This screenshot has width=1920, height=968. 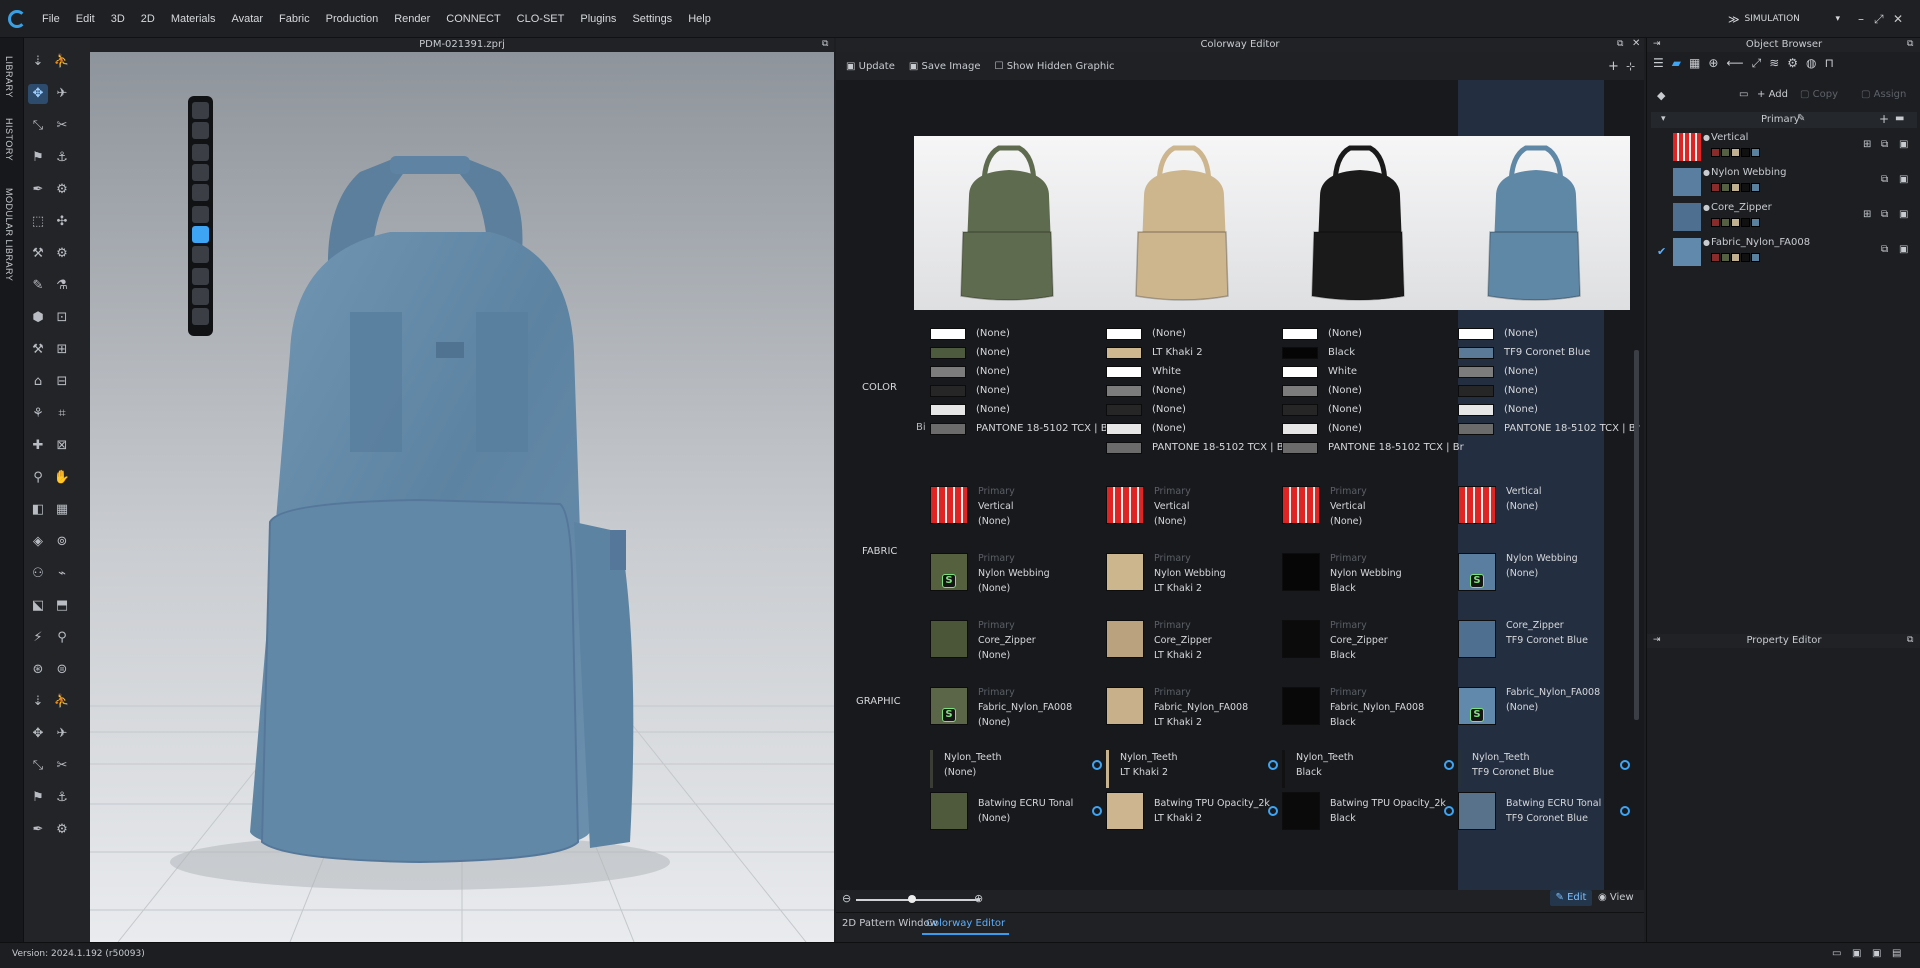 What do you see at coordinates (1910, 640) in the screenshot?
I see `undock-icon: ⧉` at bounding box center [1910, 640].